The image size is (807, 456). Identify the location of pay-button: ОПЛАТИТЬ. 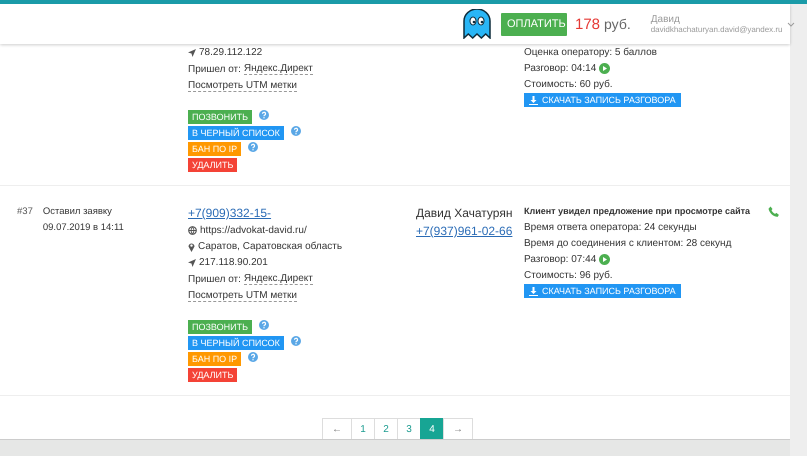
(534, 24).